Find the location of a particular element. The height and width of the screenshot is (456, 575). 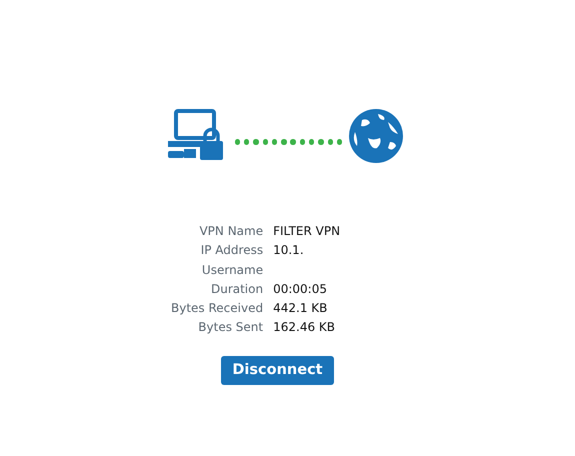

detail-value: 442.1 KB is located at coordinates (300, 309).